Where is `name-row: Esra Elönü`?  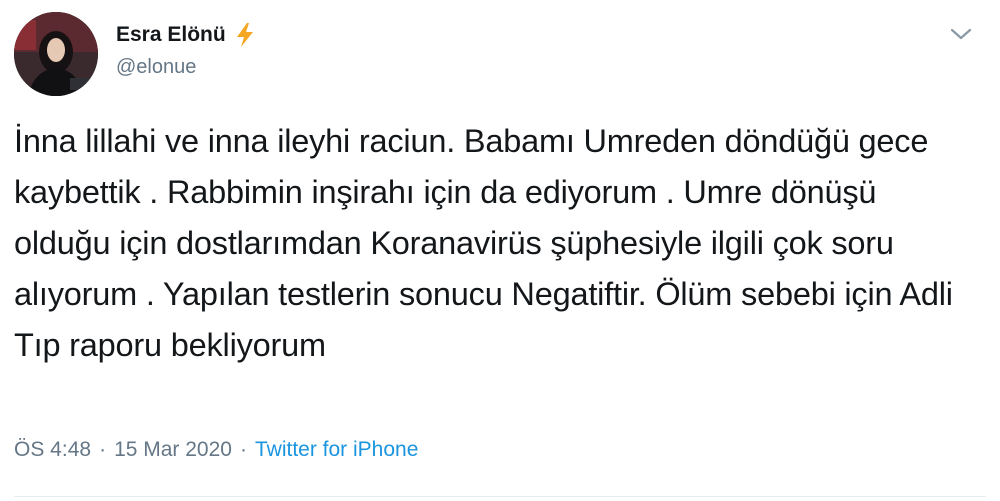 name-row: Esra Elönü is located at coordinates (186, 35).